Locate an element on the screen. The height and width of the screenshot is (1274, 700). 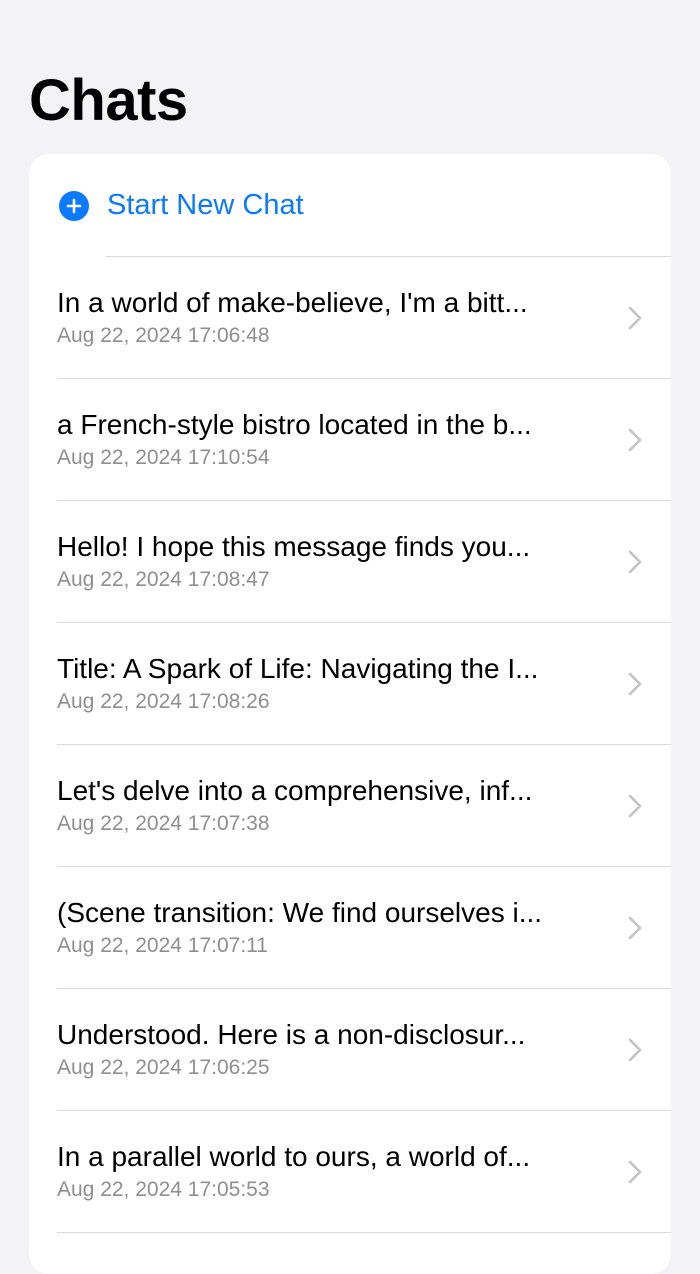
chat-timestamp: Aug 22, 2024 17:05:53 is located at coordinates (163, 1189).